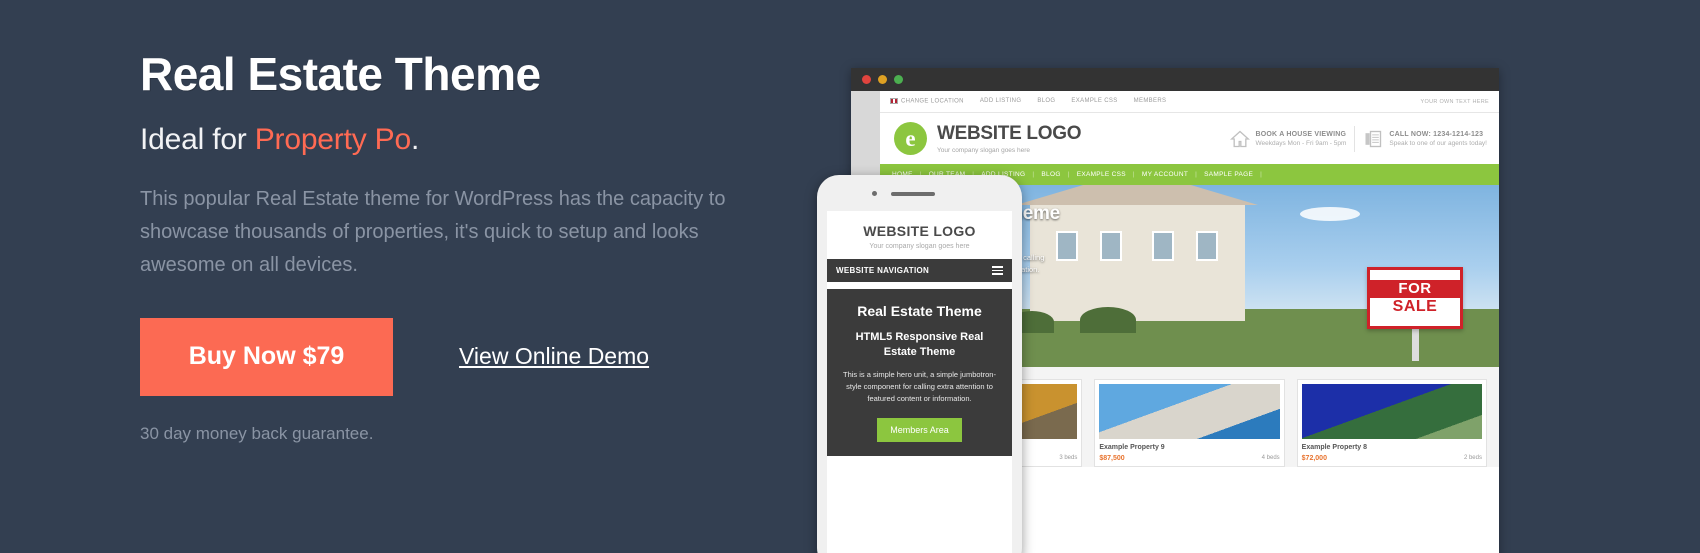 This screenshot has height=553, width=1700. I want to click on house-icon, so click(1239, 138).